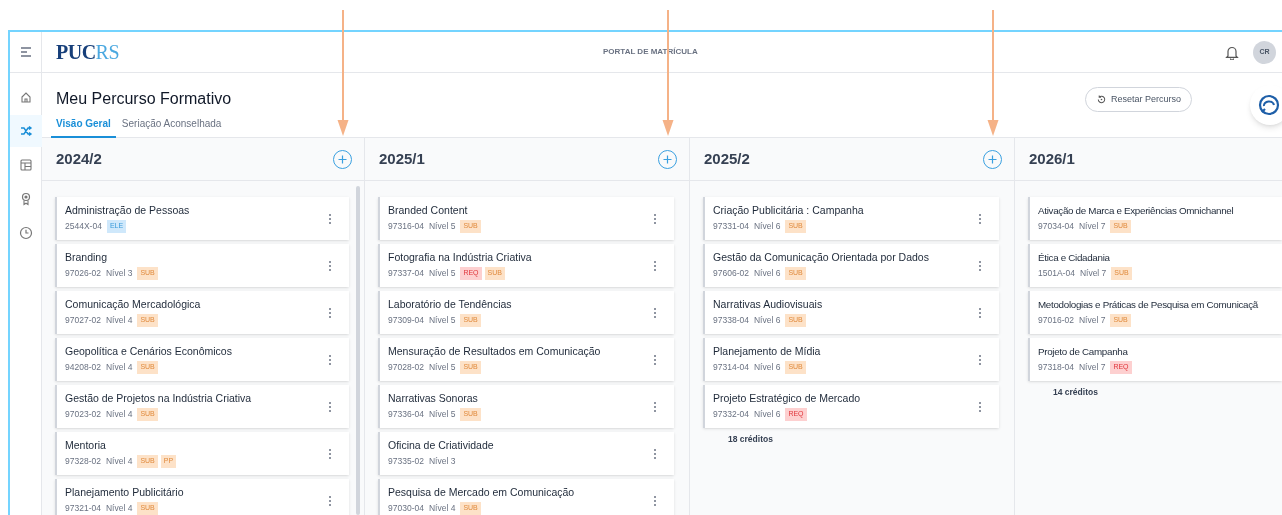  Describe the element at coordinates (406, 226) in the screenshot. I see `course-code: 97316-04` at that location.